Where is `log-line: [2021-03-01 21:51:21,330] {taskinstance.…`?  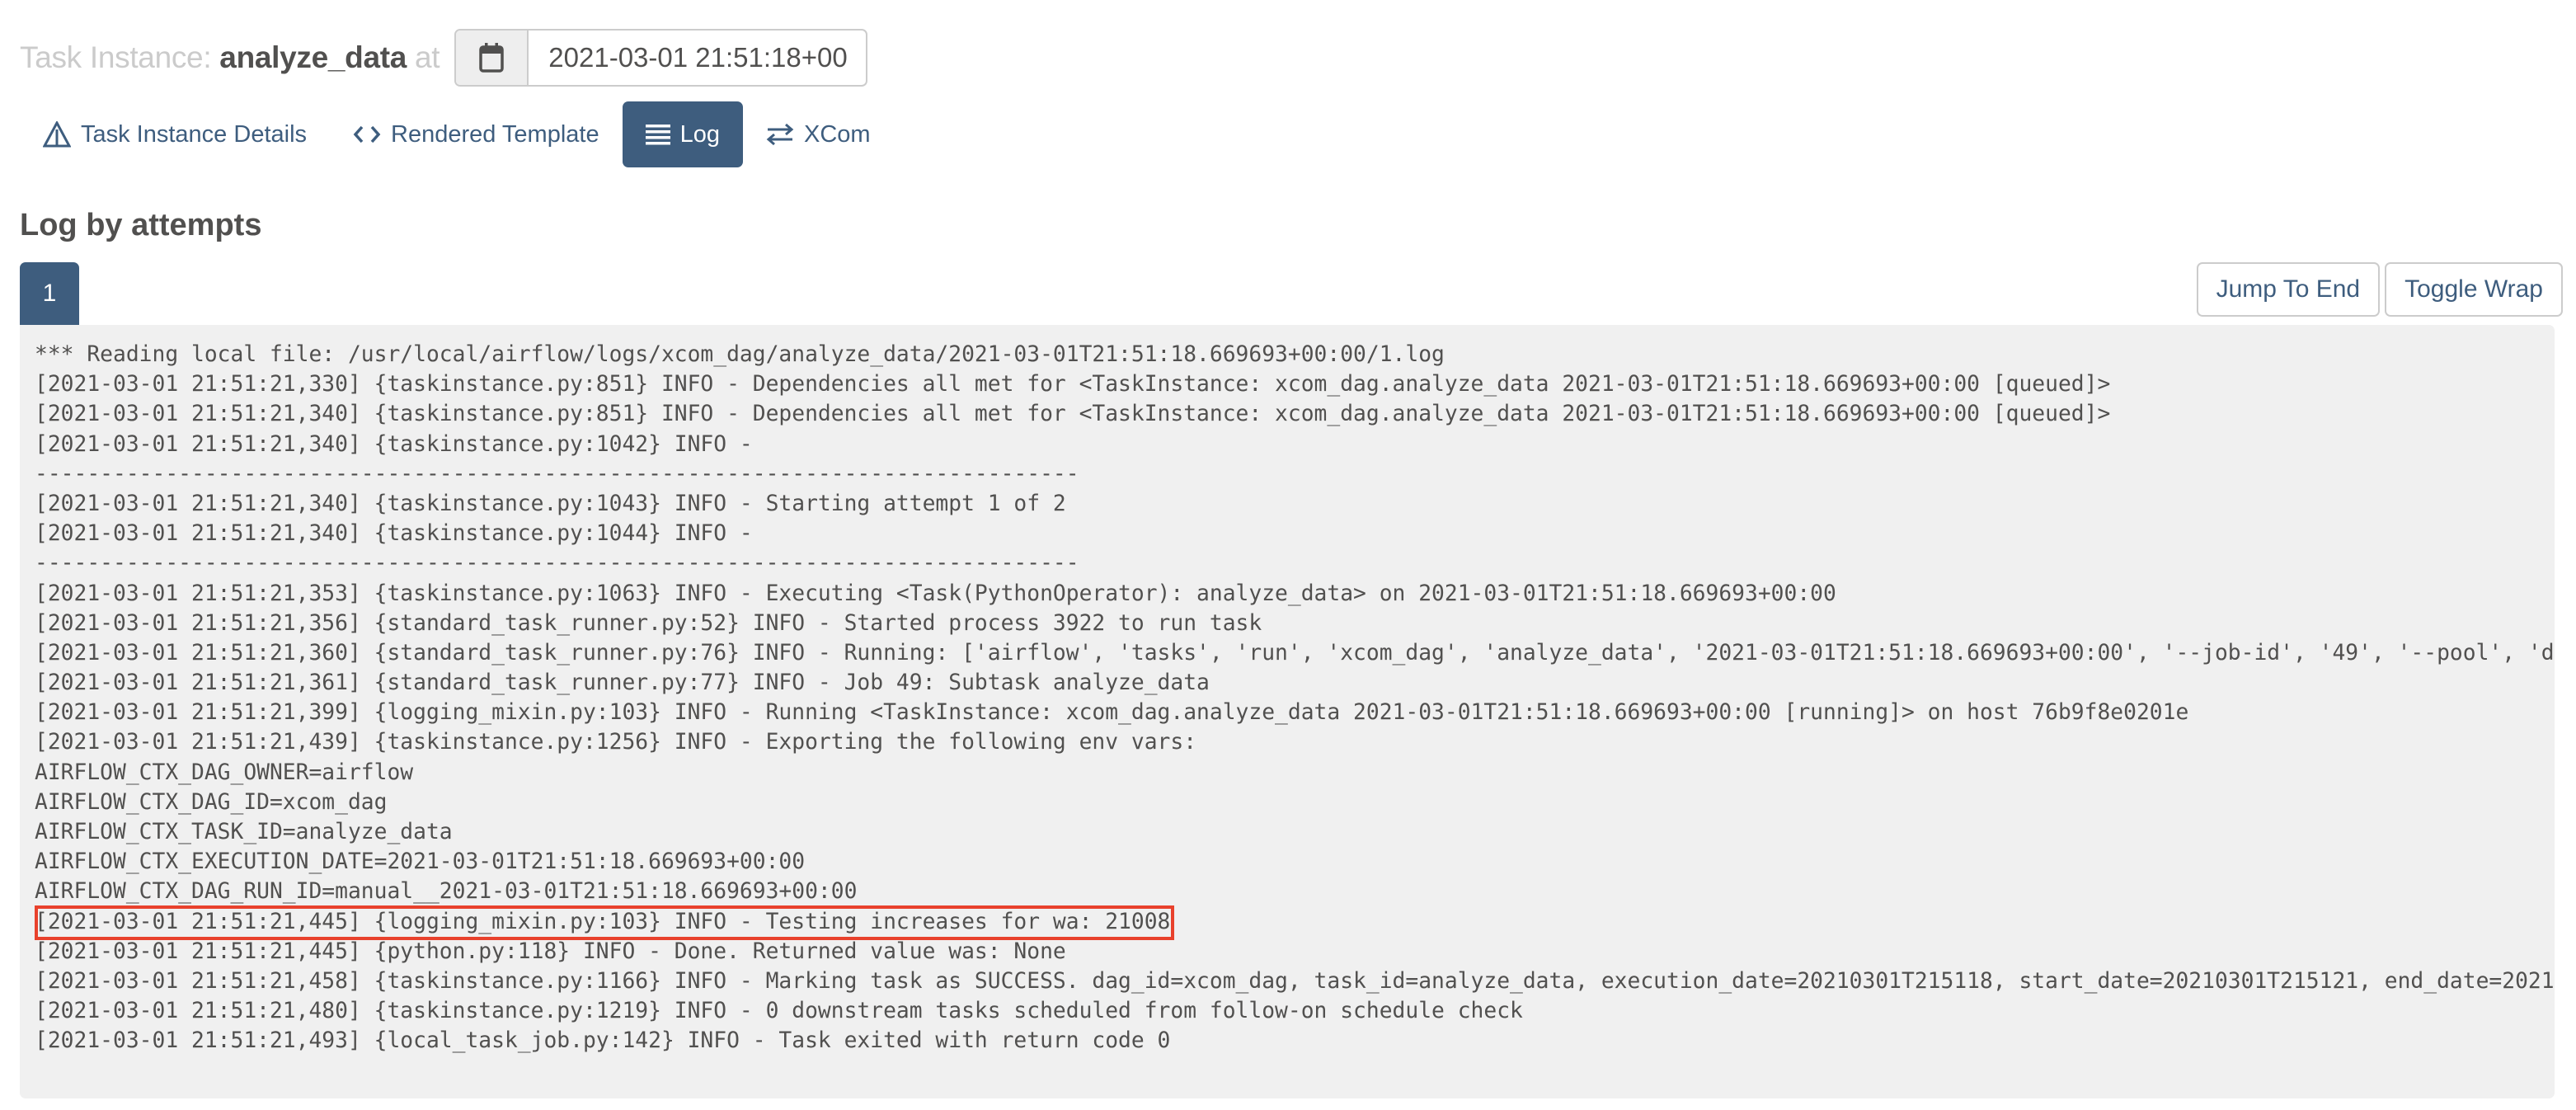
log-line: [2021-03-01 21:51:21,330] {taskinstance.… is located at coordinates (1073, 384).